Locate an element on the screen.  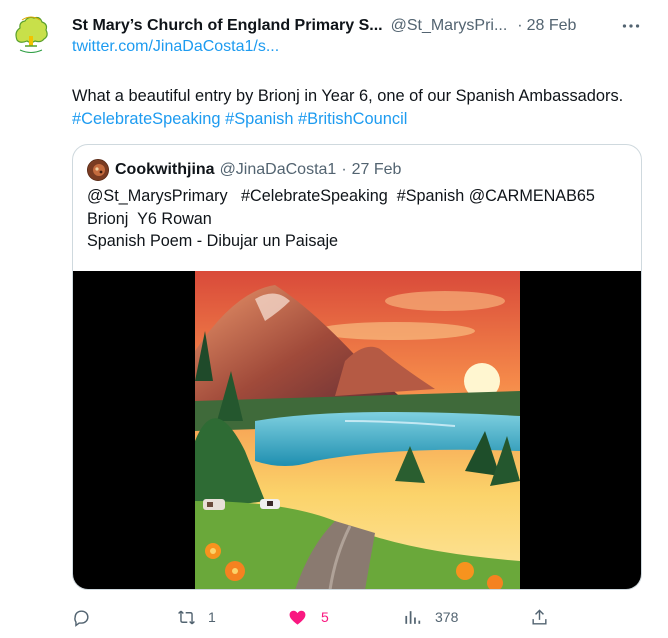
share-button is located at coordinates (539, 617).